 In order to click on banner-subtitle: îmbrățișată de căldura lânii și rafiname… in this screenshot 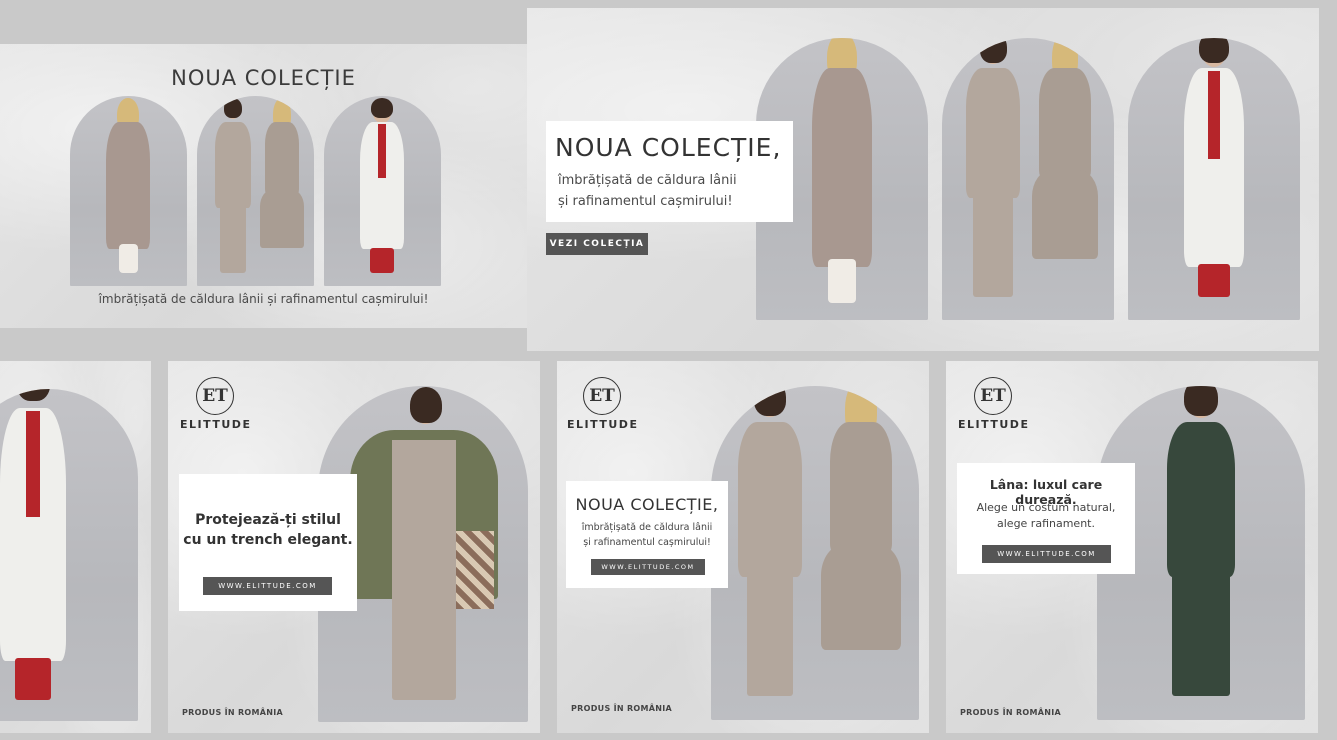, I will do `click(263, 299)`.